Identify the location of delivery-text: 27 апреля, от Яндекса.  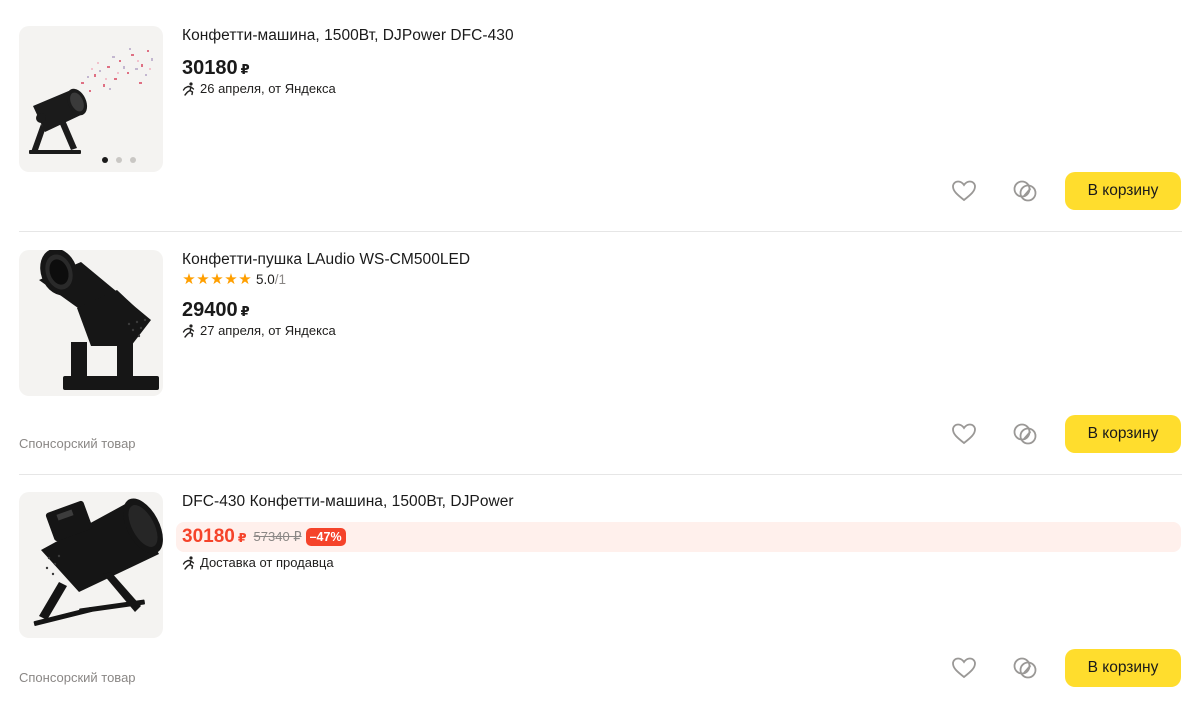
(268, 330).